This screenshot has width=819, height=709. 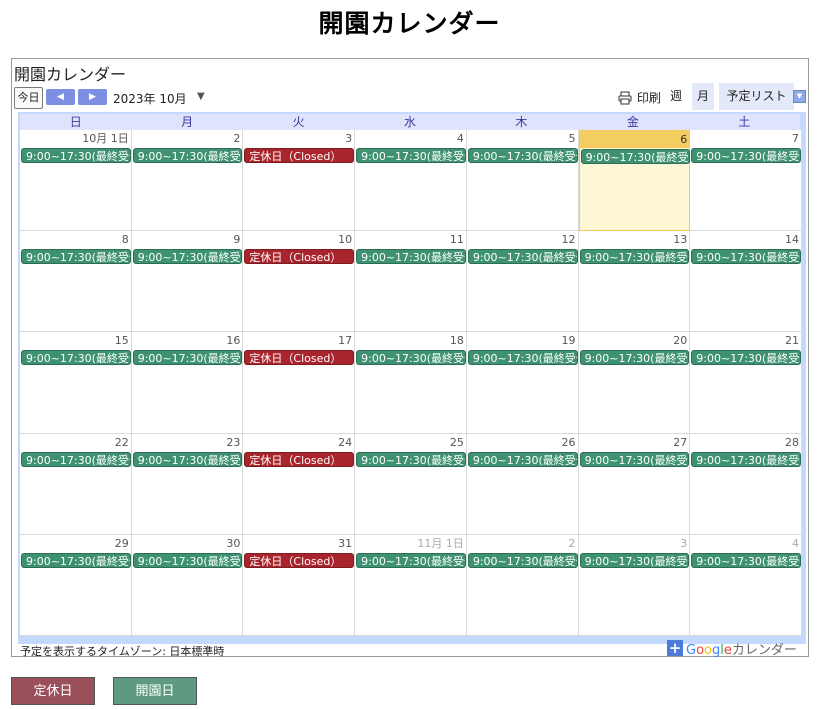 What do you see at coordinates (746, 484) in the screenshot?
I see `day-cell: 289:00~17:30(最終受付16:30)` at bounding box center [746, 484].